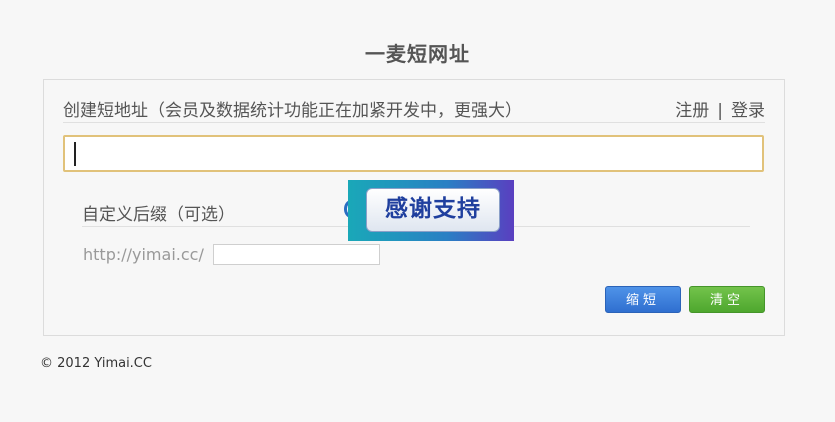 Image resolution: width=835 pixels, height=422 pixels. I want to click on panel-heading: 创建短地址（会员及数据统计功能正在加紧开发中，更强大）, so click(292, 111).